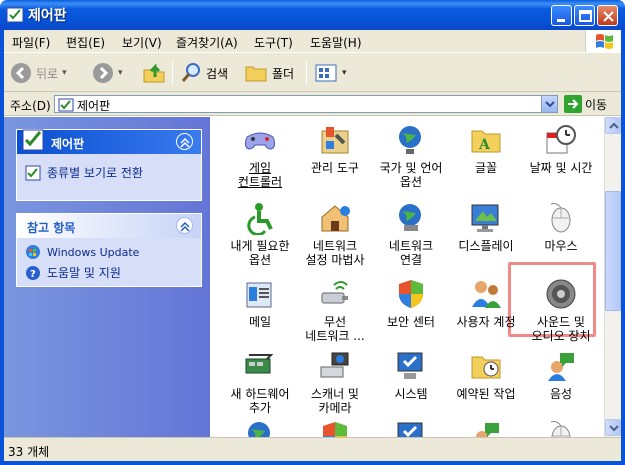  What do you see at coordinates (312, 15) in the screenshot?
I see `title-bar: 제어판` at bounding box center [312, 15].